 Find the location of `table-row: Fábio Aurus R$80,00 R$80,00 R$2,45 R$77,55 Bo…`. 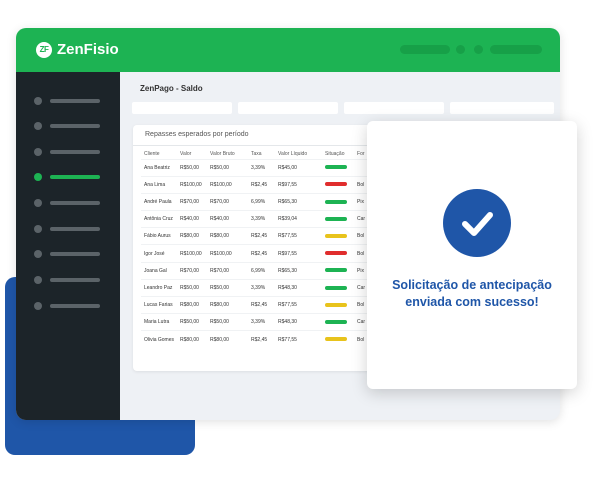

table-row: Fábio Aurus R$80,00 R$80,00 R$2,45 R$77,55 Bo… is located at coordinates (255, 236).